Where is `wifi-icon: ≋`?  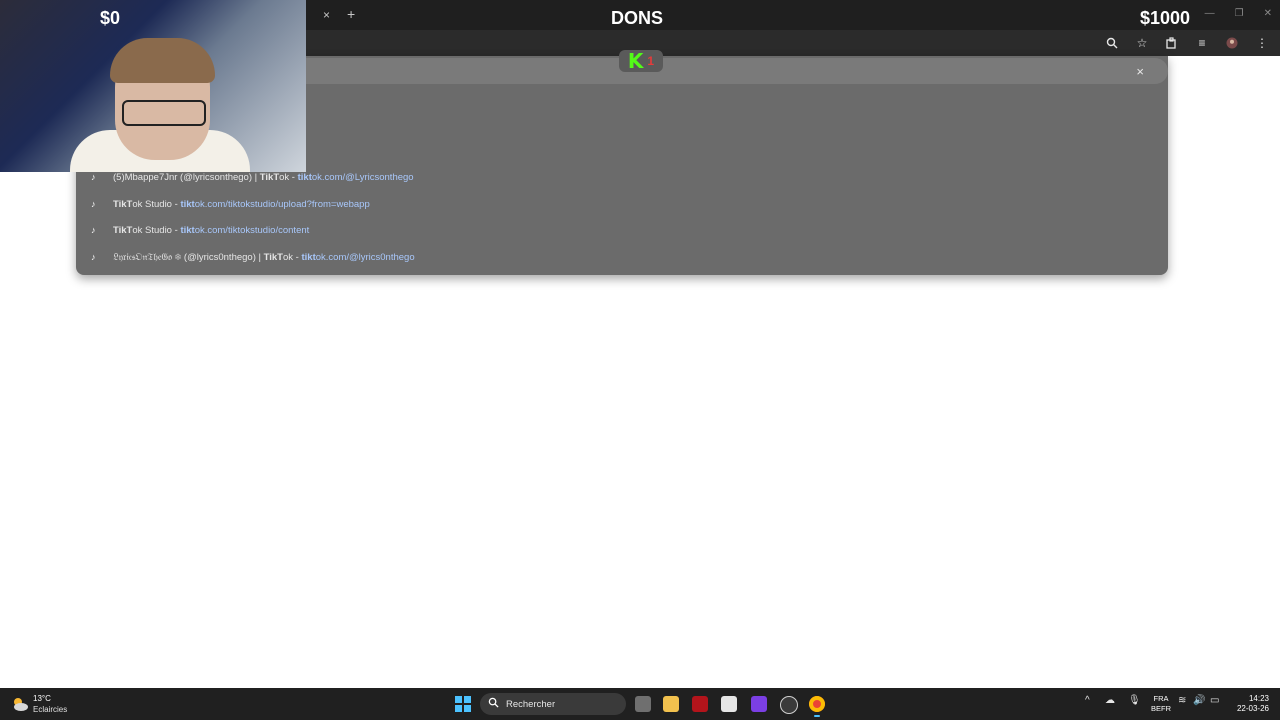 wifi-icon: ≋ is located at coordinates (1182, 700).